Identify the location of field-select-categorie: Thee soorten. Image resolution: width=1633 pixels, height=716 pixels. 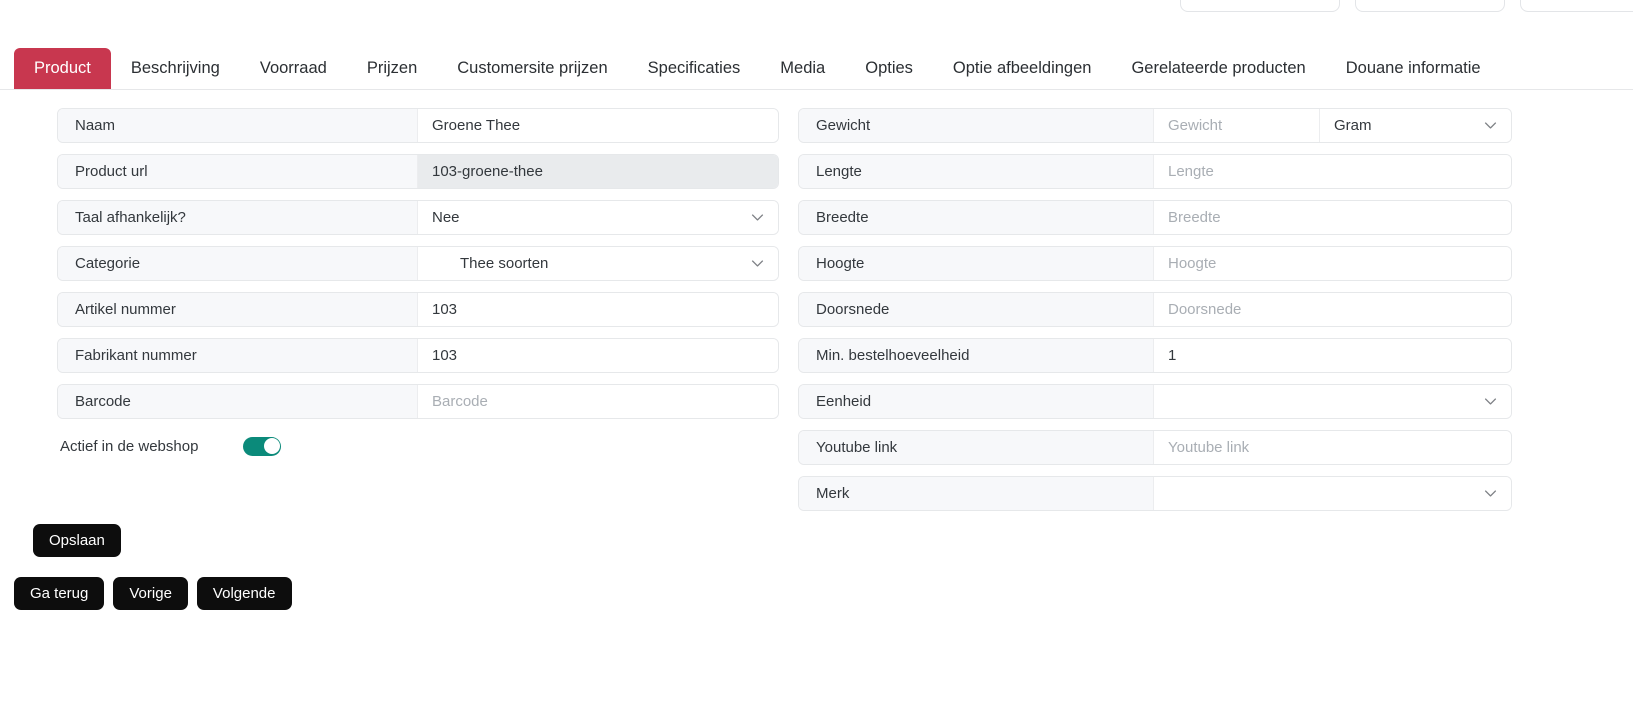
(598, 263).